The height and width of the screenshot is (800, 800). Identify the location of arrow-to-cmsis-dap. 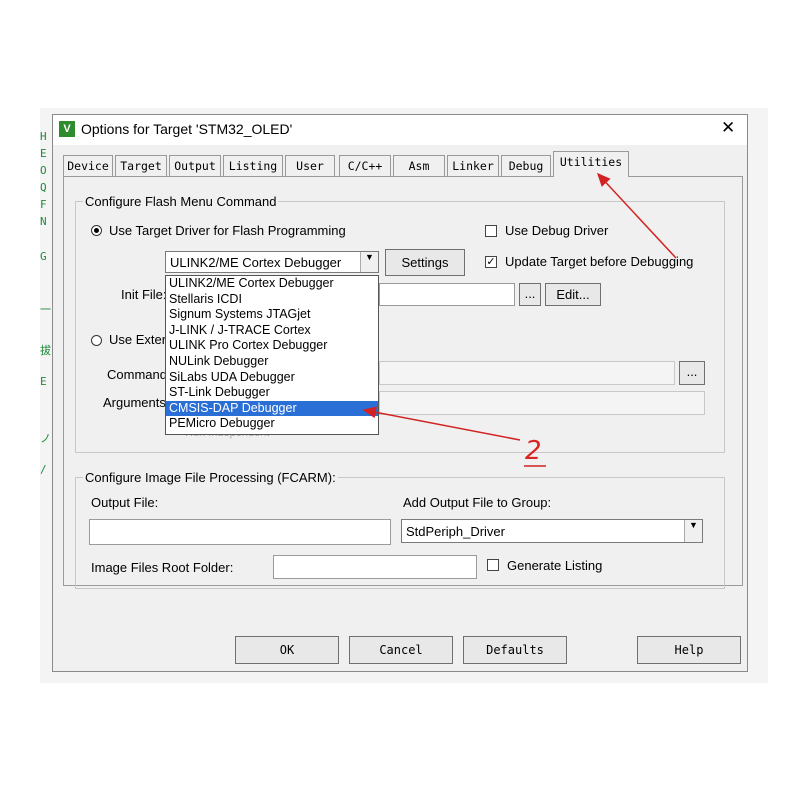
(441, 423).